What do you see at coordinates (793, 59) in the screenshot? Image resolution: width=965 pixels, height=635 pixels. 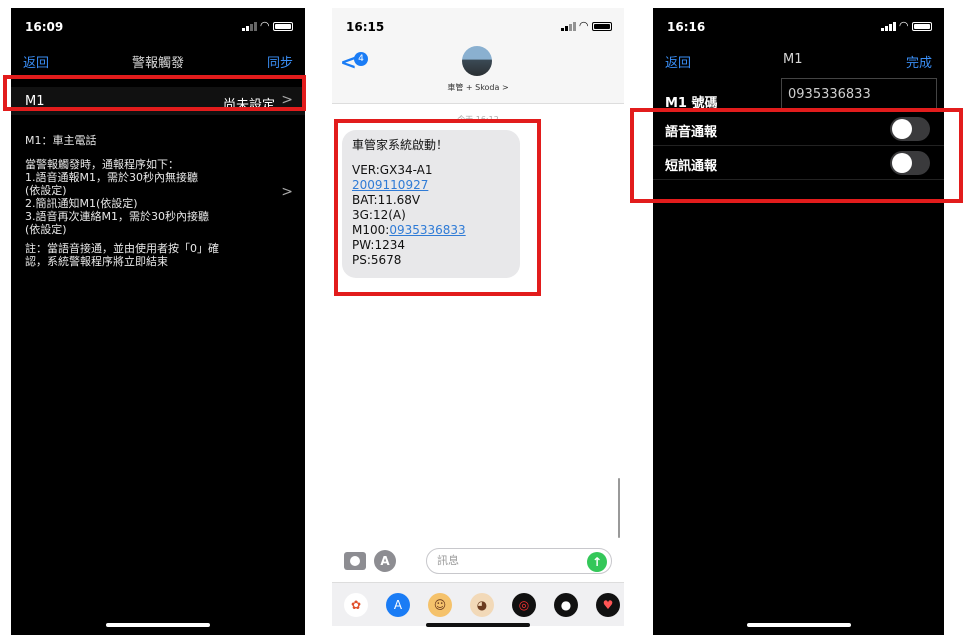 I see `page-title: M1` at bounding box center [793, 59].